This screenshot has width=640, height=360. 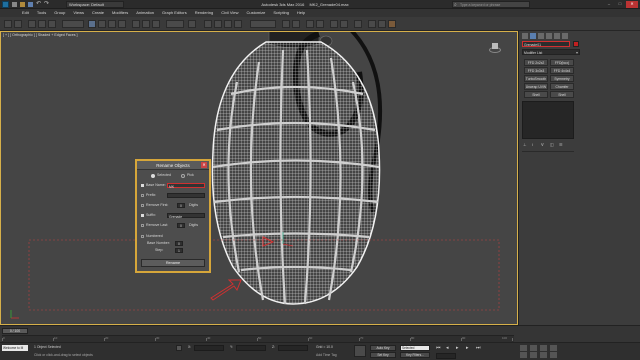 What do you see at coordinates (92, 24) in the screenshot?
I see `select-object-icon` at bounding box center [92, 24].